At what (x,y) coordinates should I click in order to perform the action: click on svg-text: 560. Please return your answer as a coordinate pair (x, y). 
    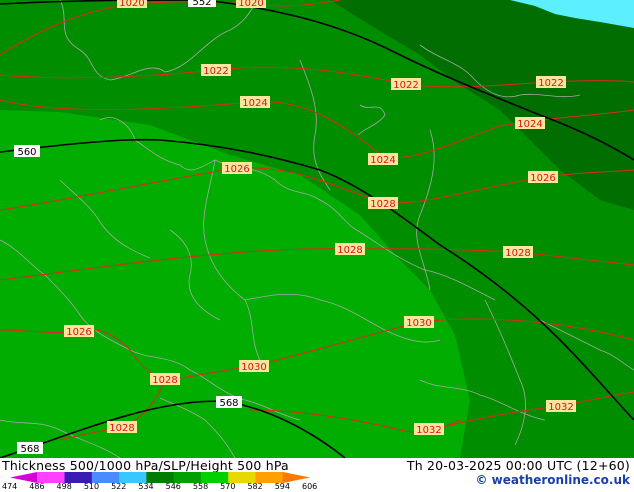
    Looking at the image, I should click on (26, 152).